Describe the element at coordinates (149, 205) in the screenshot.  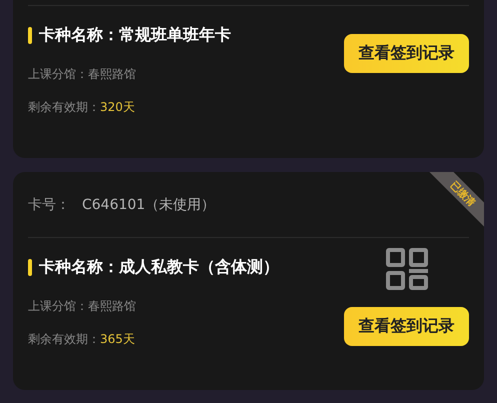
I see `card-number: C646101（未使用）` at that location.